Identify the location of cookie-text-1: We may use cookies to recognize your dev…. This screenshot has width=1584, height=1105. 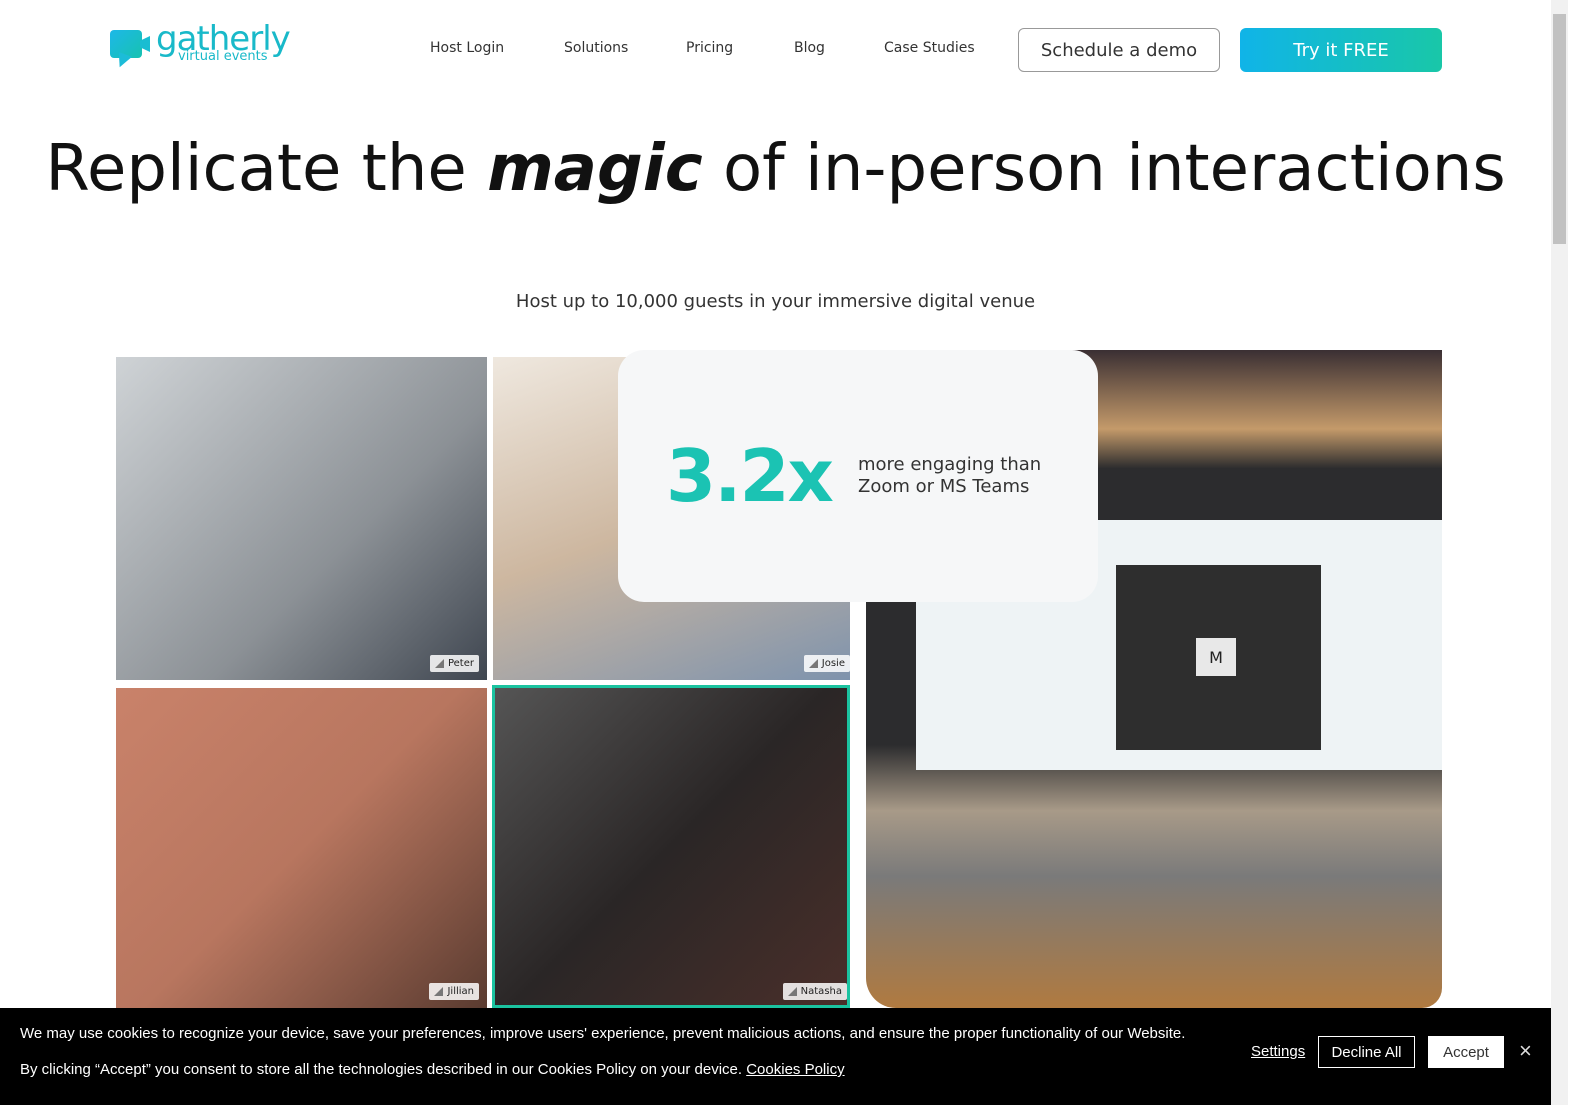
(603, 1033).